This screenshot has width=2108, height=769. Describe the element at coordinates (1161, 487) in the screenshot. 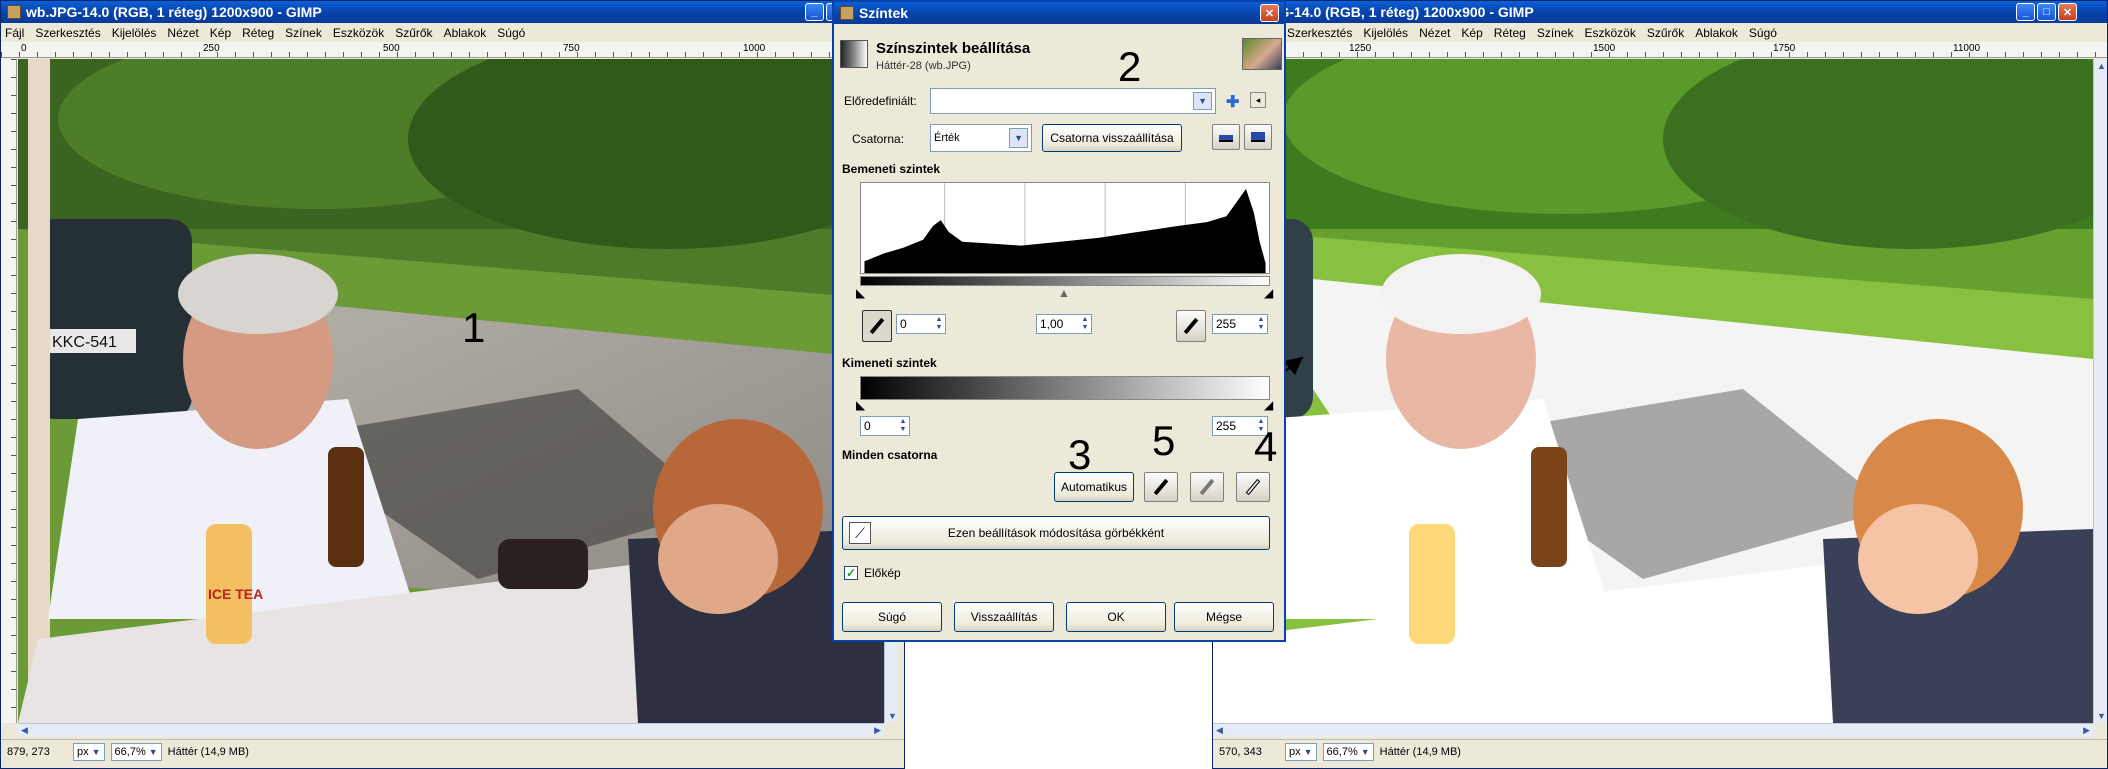

I see `pick-black-eyedropper-icon` at that location.